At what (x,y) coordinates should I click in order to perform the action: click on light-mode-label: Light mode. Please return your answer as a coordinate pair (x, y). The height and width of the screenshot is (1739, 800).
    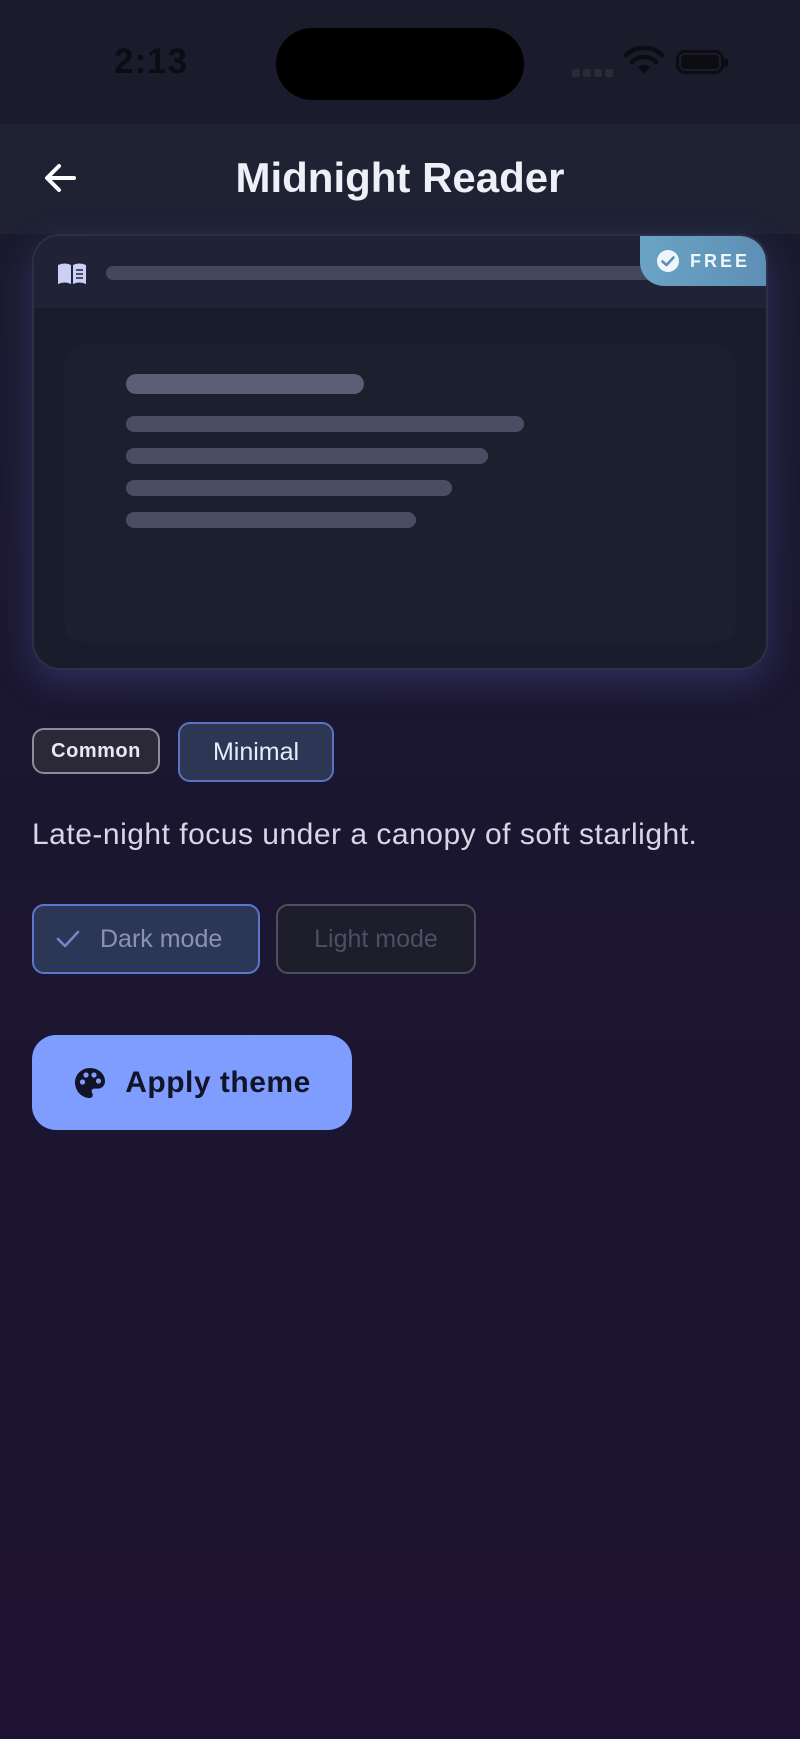
    Looking at the image, I should click on (376, 938).